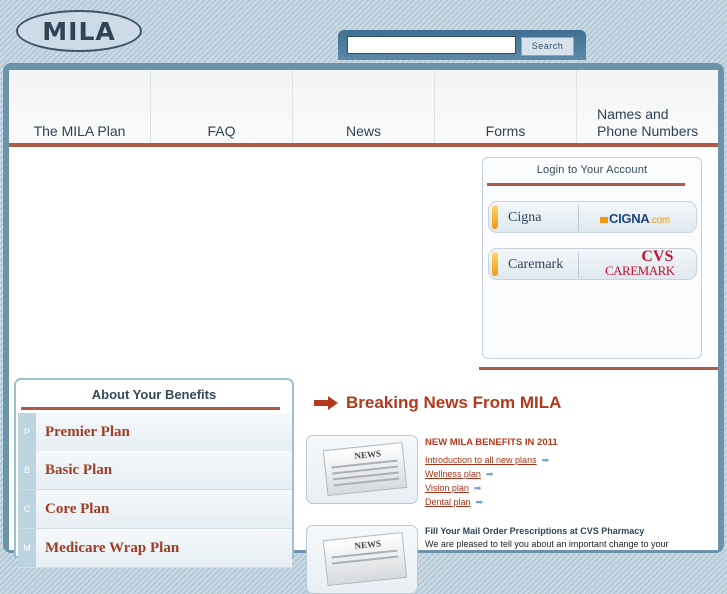 This screenshot has height=594, width=727. Describe the element at coordinates (657, 256) in the screenshot. I see `cvs-text: CVS` at that location.